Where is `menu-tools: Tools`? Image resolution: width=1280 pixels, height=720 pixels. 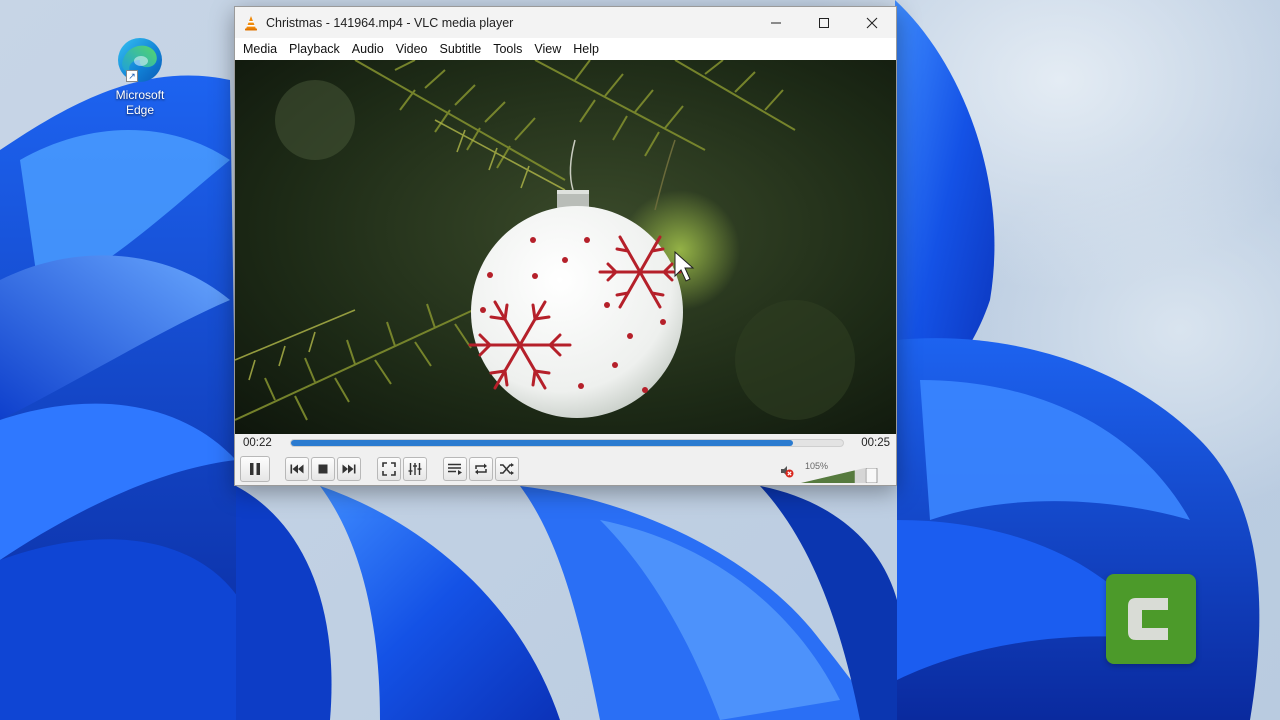 menu-tools: Tools is located at coordinates (507, 49).